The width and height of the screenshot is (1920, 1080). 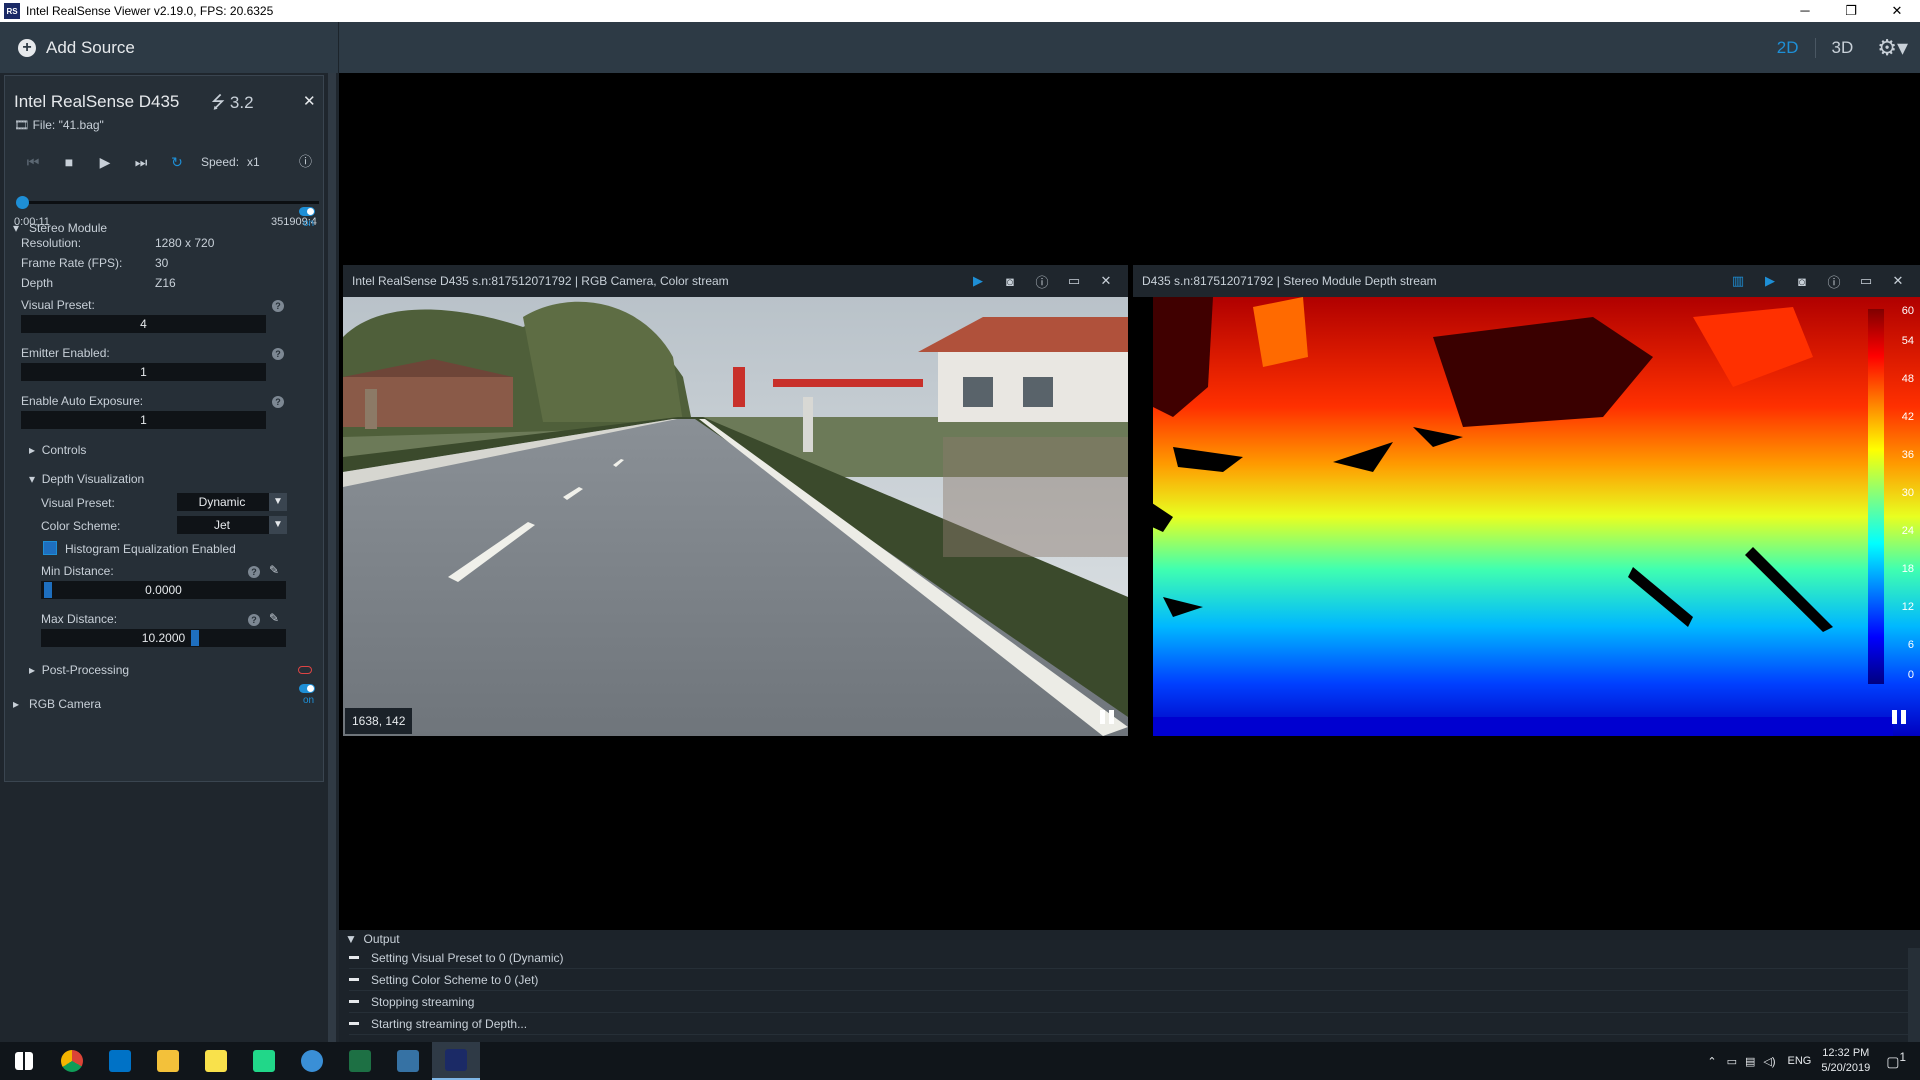 I want to click on resolution-label: Resolution:, so click(x=51, y=243).